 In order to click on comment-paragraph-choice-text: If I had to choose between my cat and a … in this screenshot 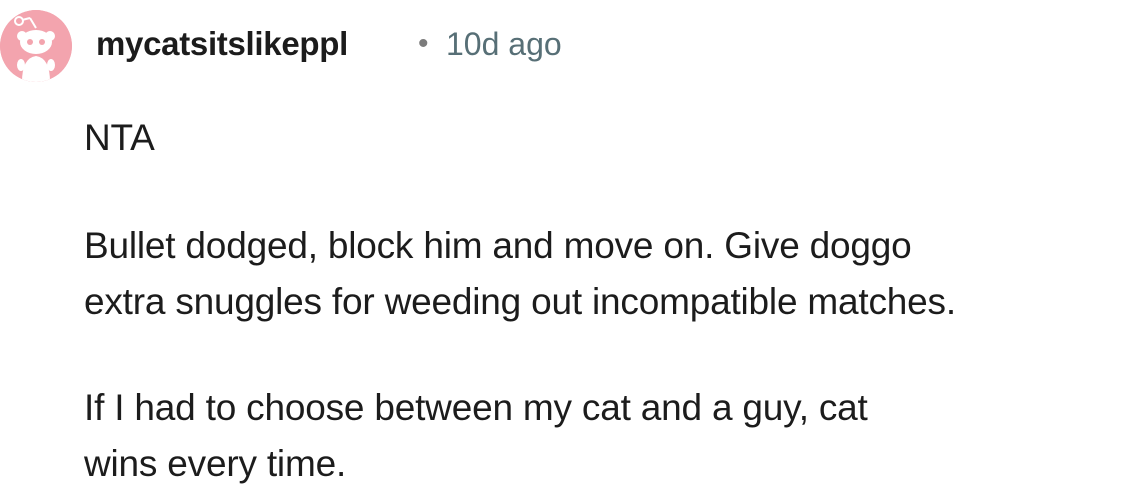, I will do `click(476, 435)`.